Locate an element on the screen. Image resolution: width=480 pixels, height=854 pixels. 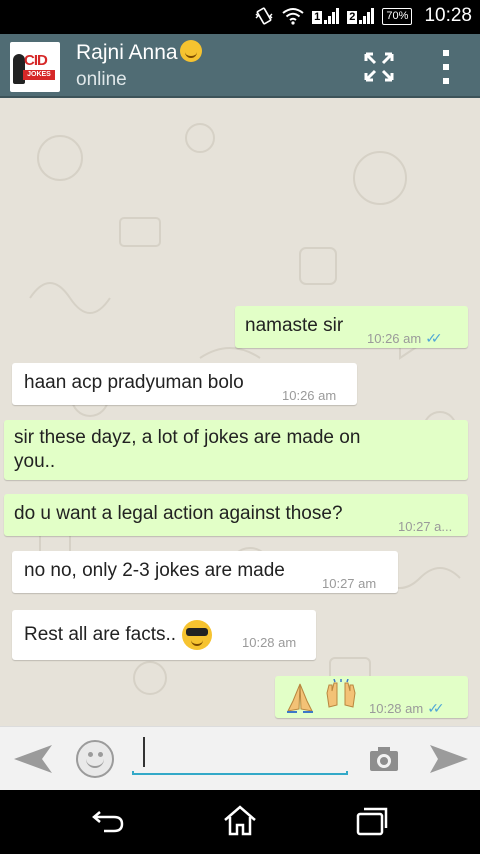
sim2-signal: 2 is located at coordinates (361, 16).